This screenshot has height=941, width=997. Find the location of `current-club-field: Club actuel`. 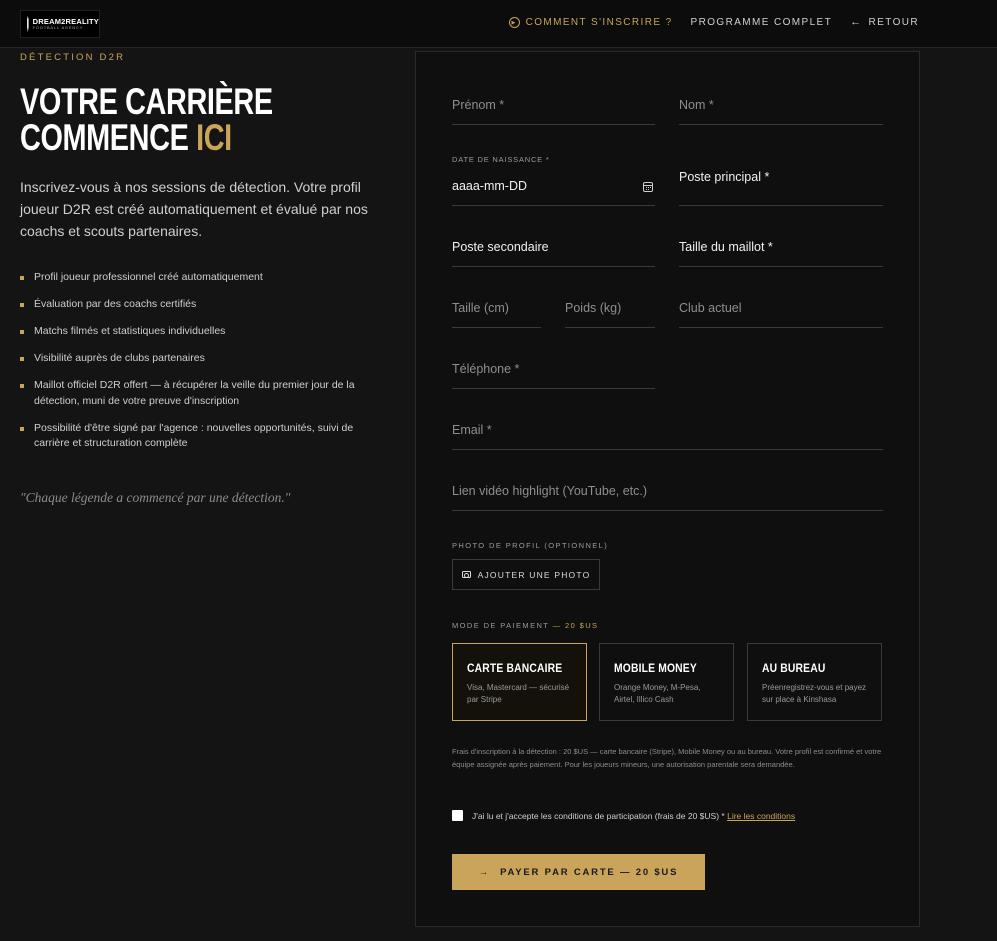

current-club-field: Club actuel is located at coordinates (781, 308).